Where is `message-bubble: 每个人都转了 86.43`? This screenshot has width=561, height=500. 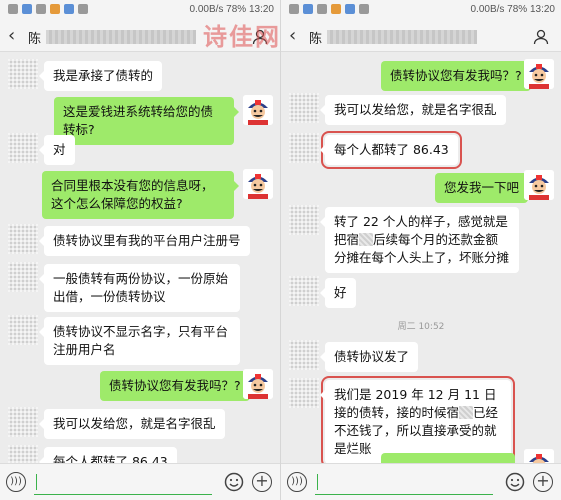
message-bubble: 每个人都转了 86.43 is located at coordinates (108, 455).